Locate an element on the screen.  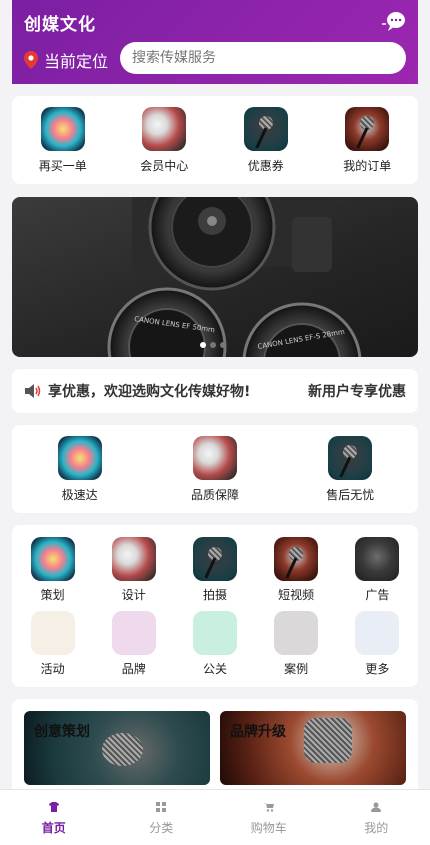
app-header: 创媒文化 当前定位 is located at coordinates (215, 42).